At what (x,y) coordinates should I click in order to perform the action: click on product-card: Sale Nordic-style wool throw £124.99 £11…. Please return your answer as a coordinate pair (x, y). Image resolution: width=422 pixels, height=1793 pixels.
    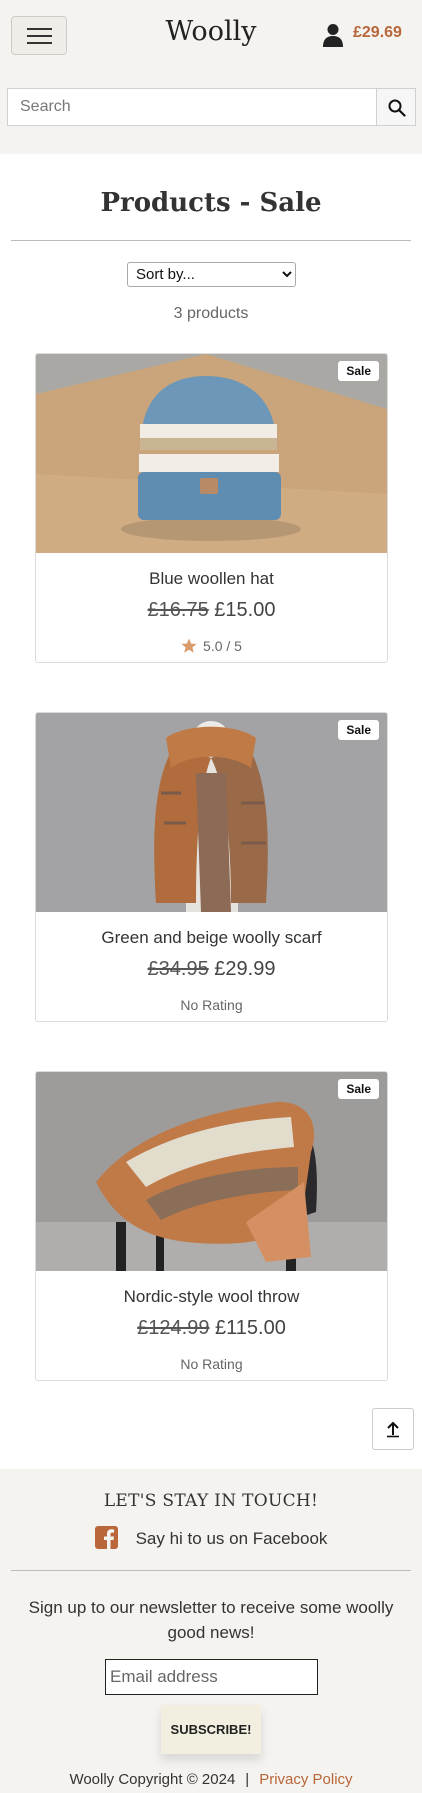
    Looking at the image, I should click on (211, 1226).